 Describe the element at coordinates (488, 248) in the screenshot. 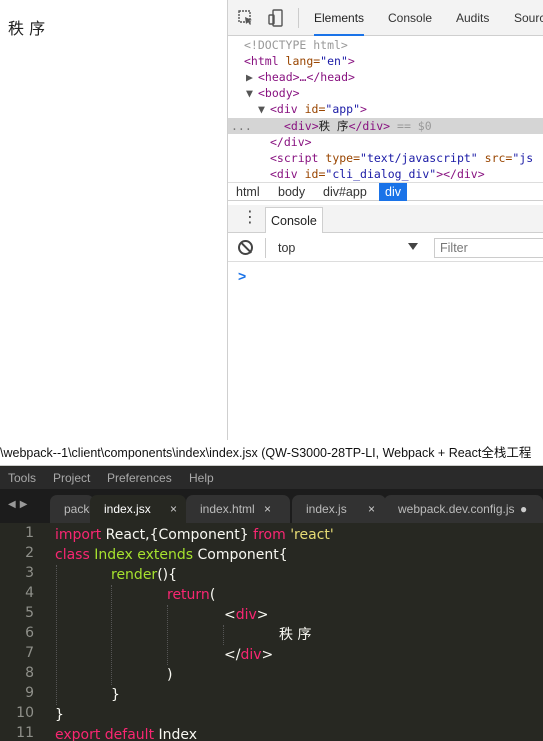

I see `filter-input: Filter` at that location.